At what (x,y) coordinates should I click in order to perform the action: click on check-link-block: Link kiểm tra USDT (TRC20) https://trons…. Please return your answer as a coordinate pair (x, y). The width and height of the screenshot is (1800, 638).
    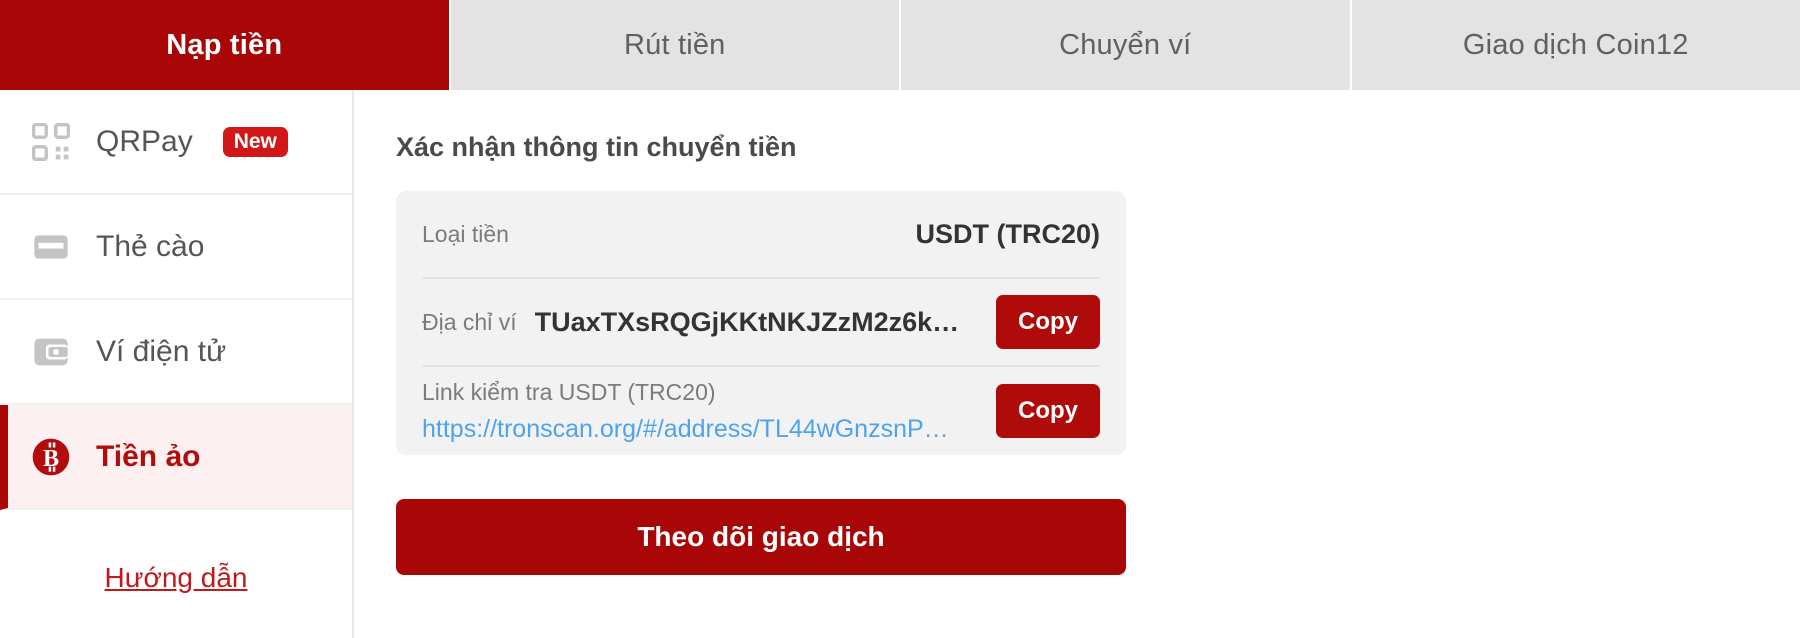
    Looking at the image, I should click on (700, 411).